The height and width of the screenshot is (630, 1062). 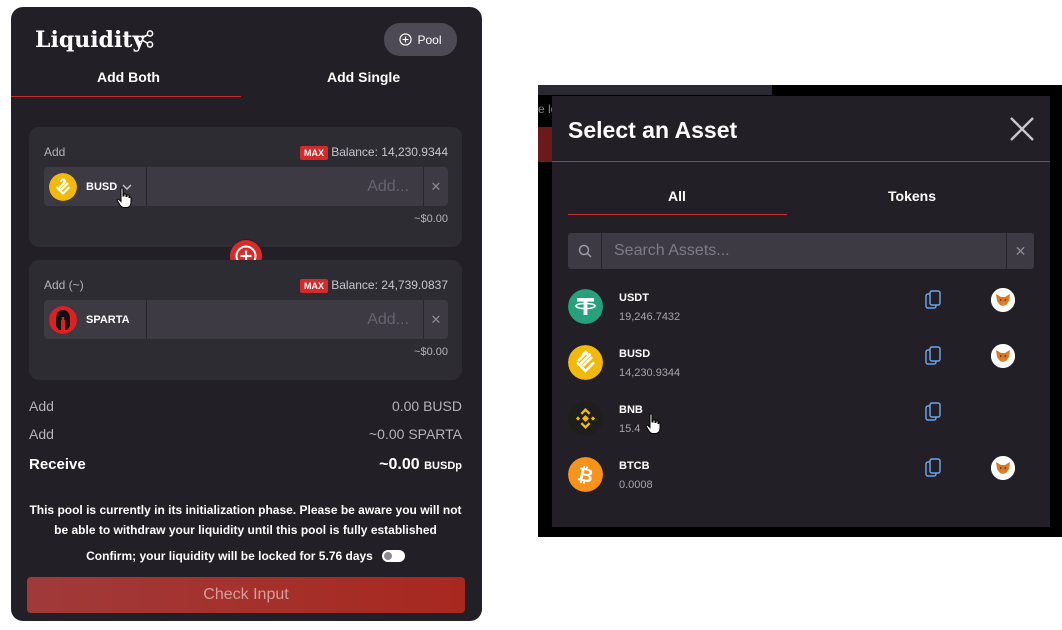 What do you see at coordinates (102, 186) in the screenshot?
I see `token-name: BUSD` at bounding box center [102, 186].